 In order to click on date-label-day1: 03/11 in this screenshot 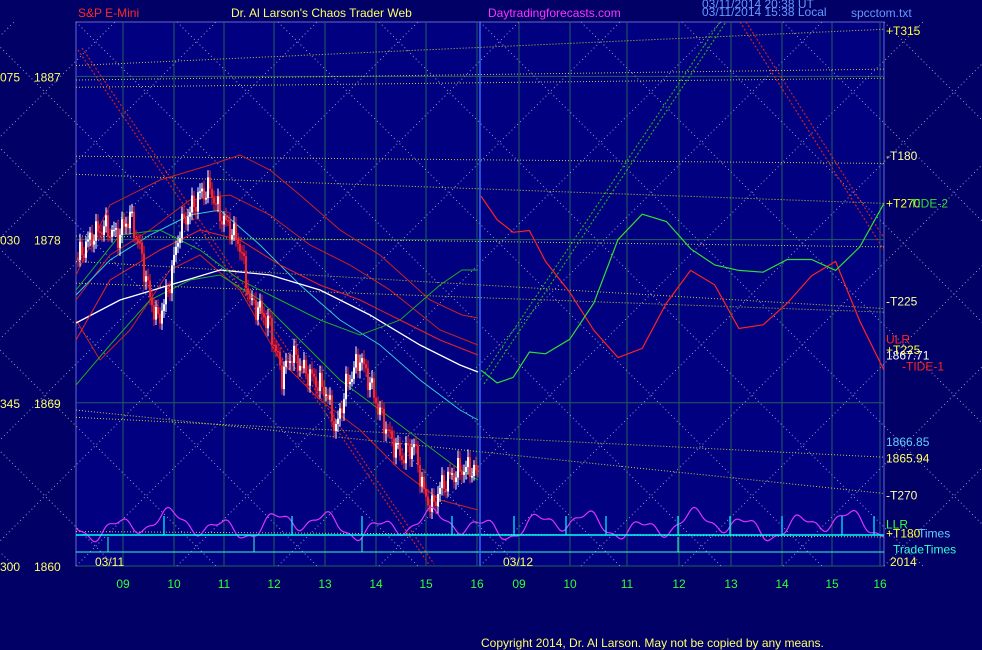, I will do `click(109, 562)`.